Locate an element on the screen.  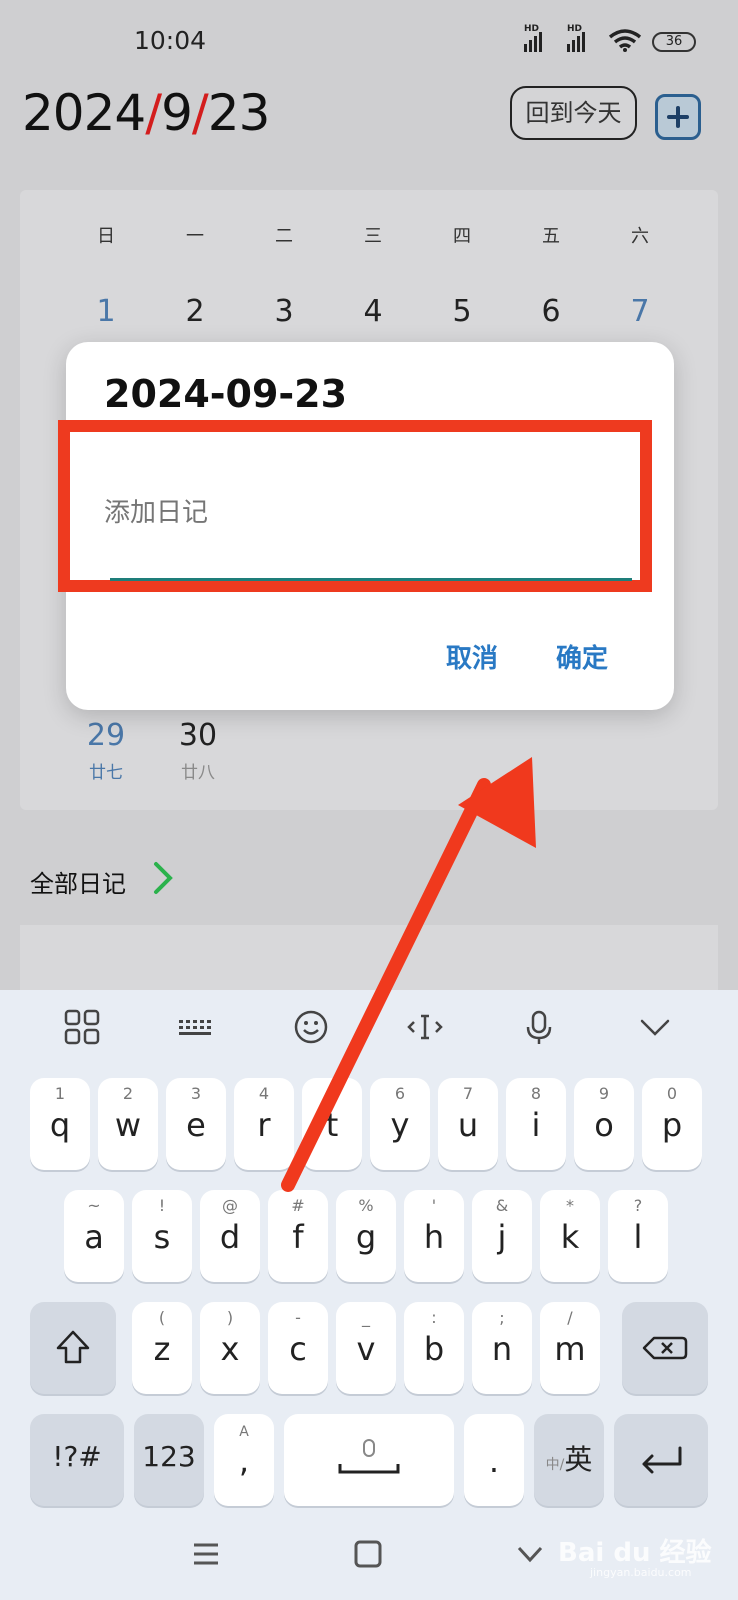
highlight-box is located at coordinates (355, 506).